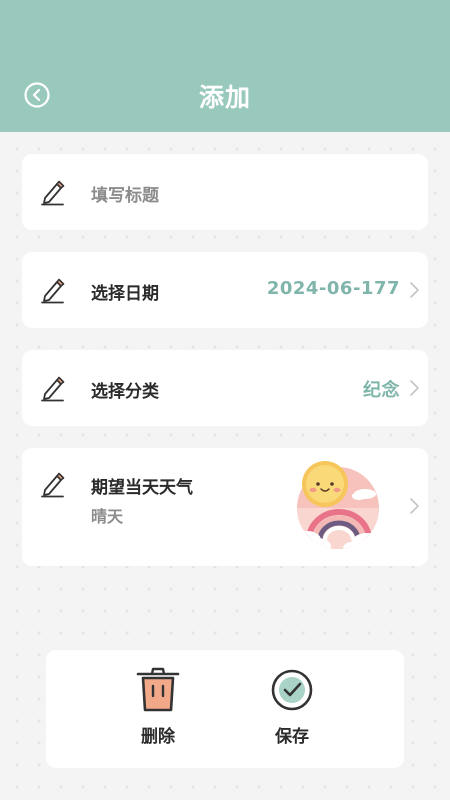  I want to click on save-button: 保存, so click(292, 711).